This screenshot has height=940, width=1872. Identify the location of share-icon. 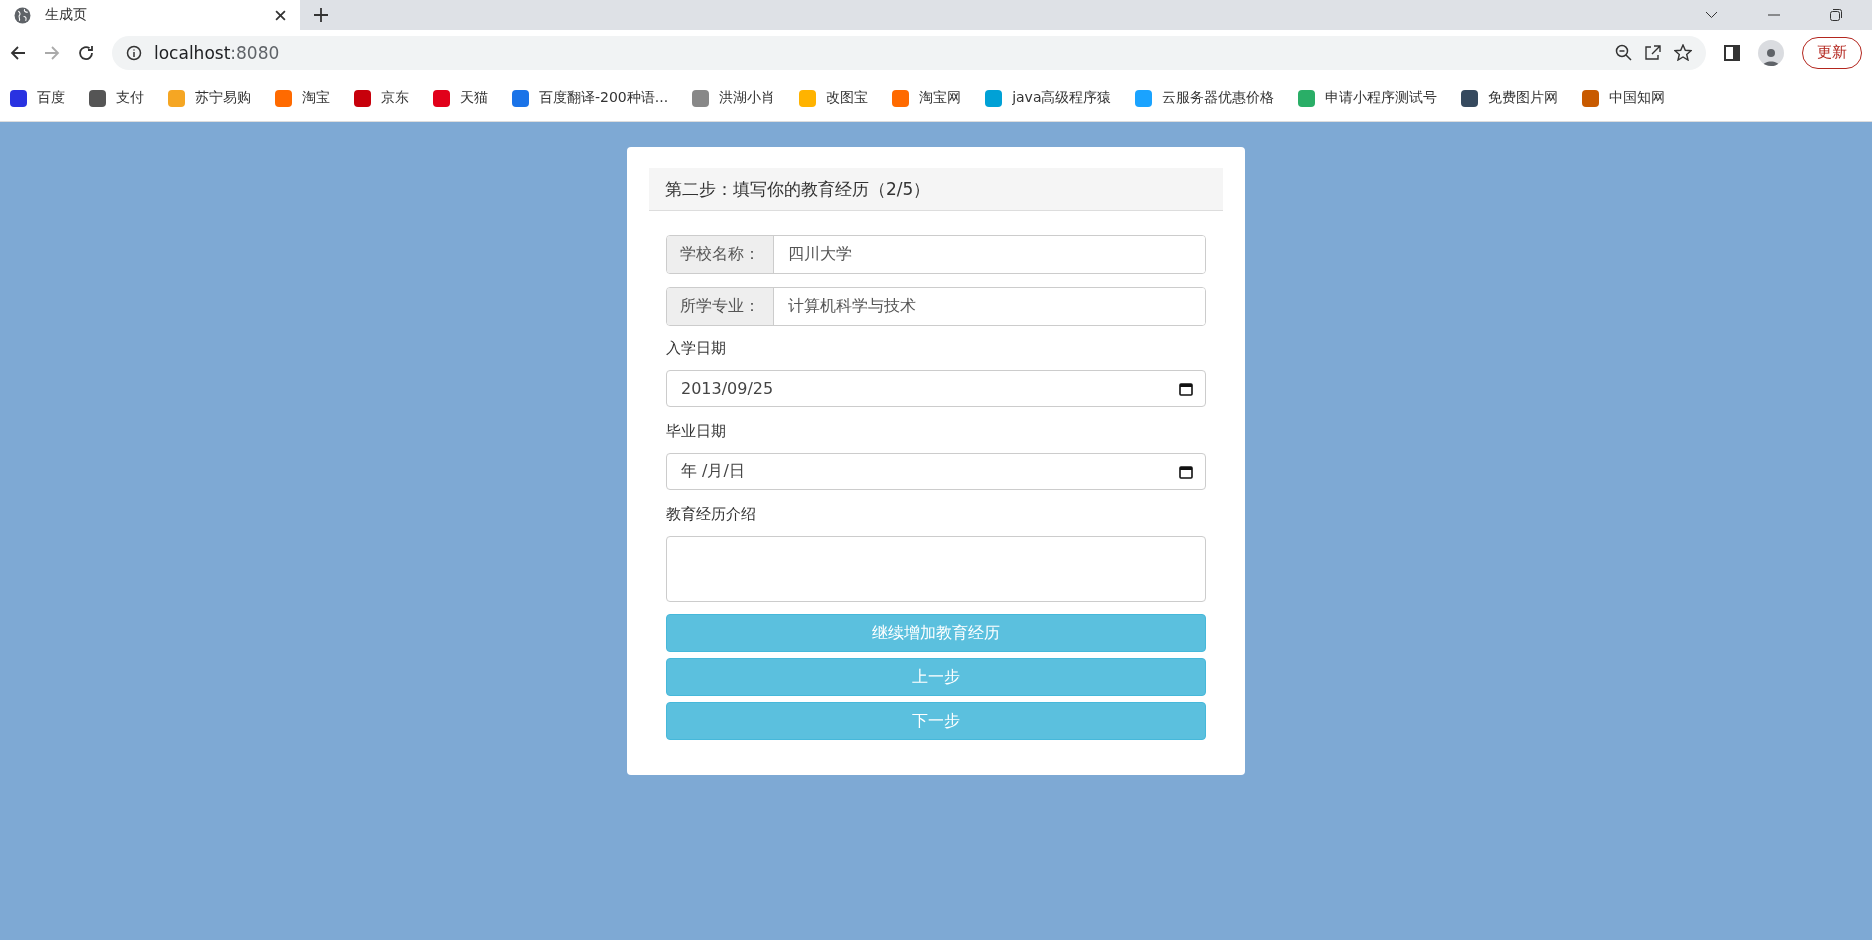
(1653, 52).